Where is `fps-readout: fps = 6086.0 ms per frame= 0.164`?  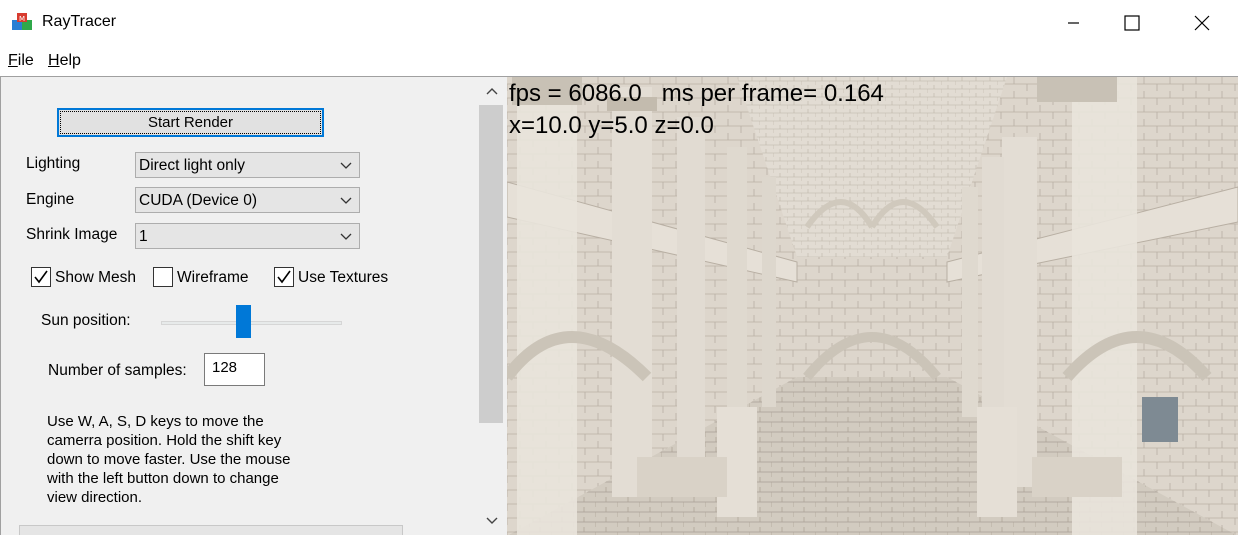
fps-readout: fps = 6086.0 ms per frame= 0.164 is located at coordinates (696, 93).